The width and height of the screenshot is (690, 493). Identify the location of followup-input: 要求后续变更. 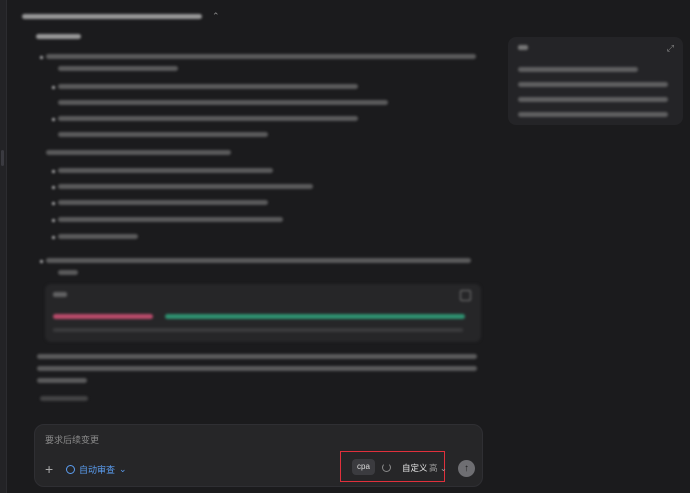
(72, 439).